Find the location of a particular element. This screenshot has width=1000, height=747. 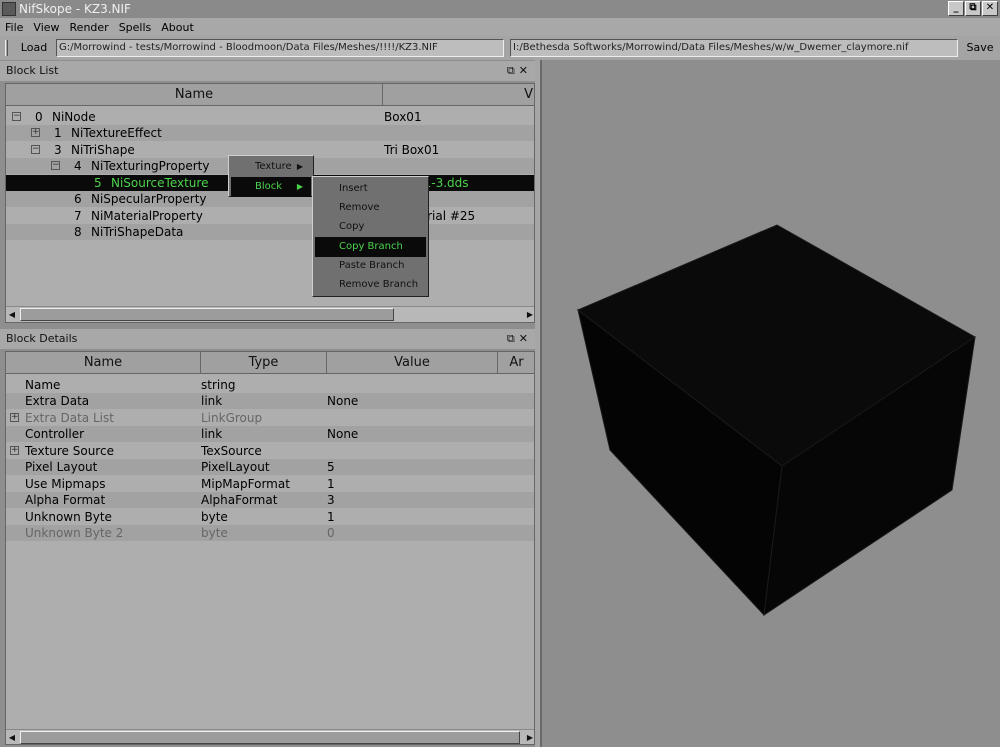

toolbar-grip is located at coordinates (6, 48).